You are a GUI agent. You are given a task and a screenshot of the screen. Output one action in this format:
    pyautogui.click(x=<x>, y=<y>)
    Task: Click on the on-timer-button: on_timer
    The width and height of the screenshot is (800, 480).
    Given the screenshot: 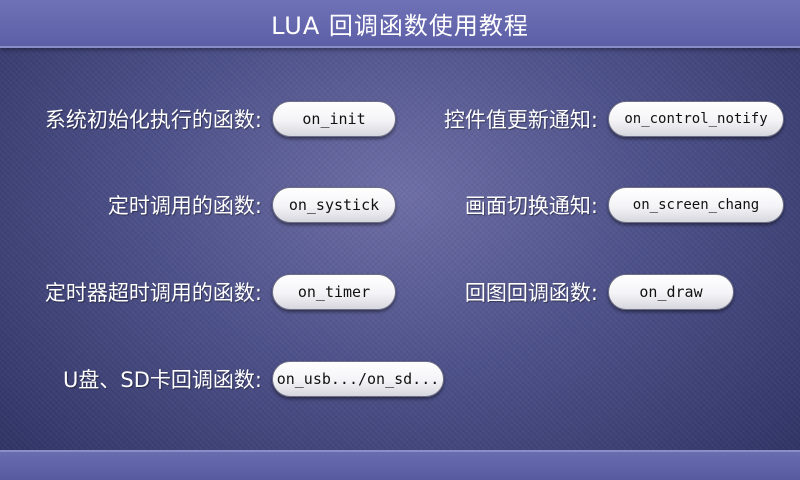 What is the action you would take?
    pyautogui.click(x=334, y=292)
    